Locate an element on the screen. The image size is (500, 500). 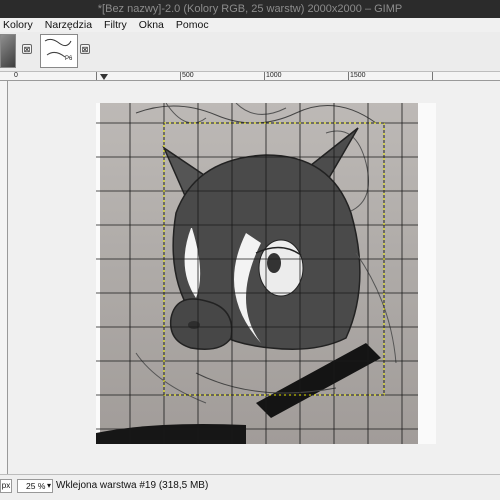
unit-selector: px is located at coordinates (6, 486).